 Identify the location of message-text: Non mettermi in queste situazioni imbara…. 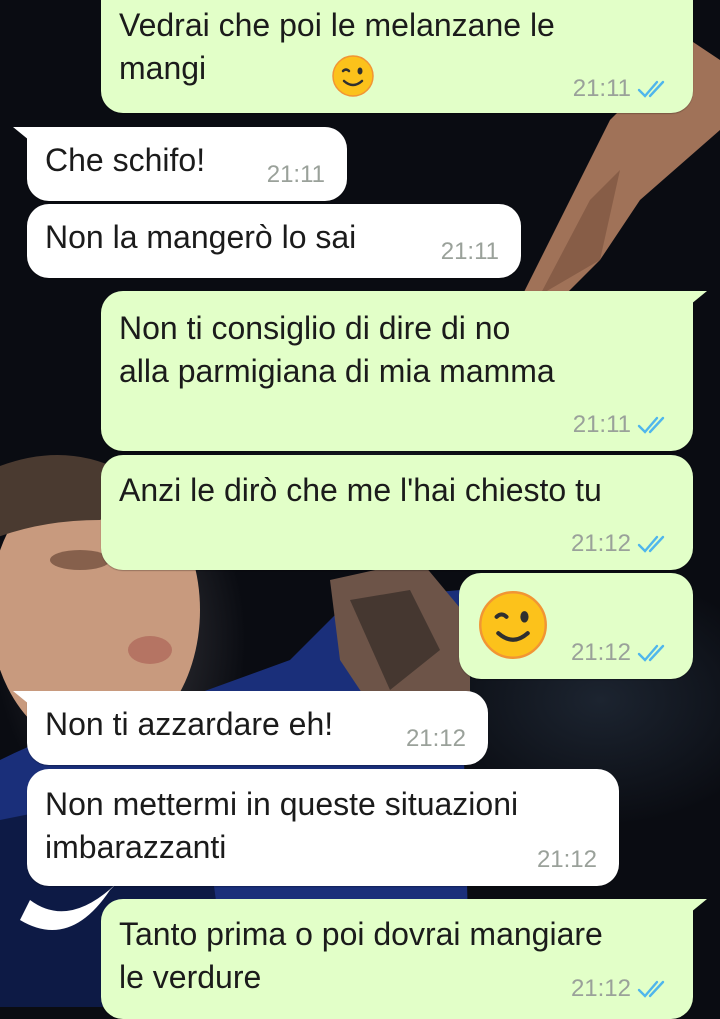
(282, 825).